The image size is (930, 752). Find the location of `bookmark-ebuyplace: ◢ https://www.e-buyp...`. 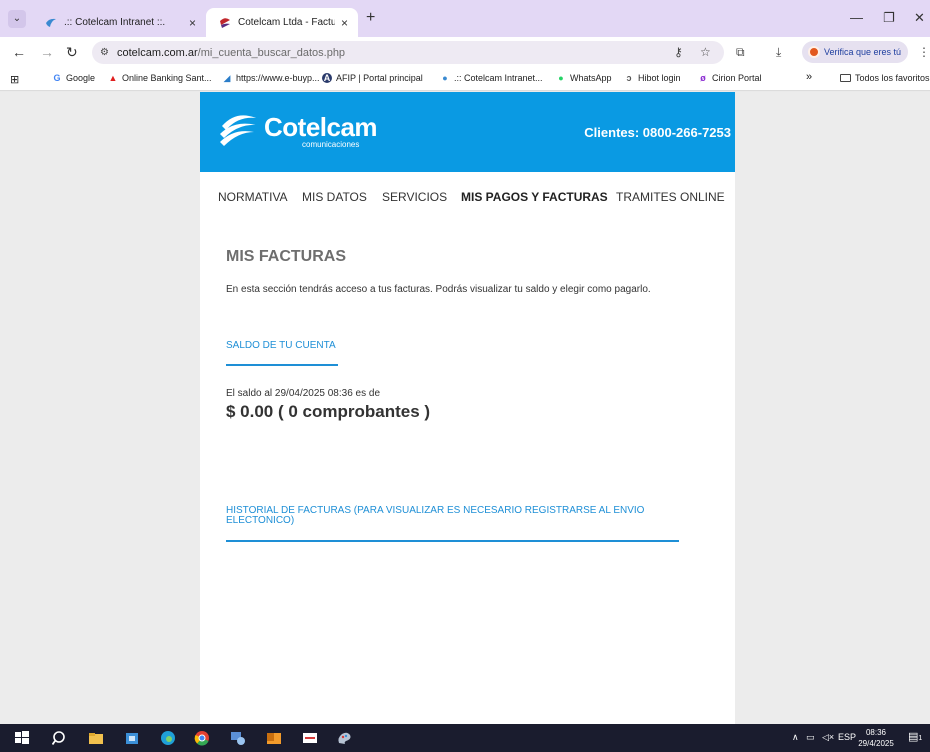

bookmark-ebuyplace: ◢ https://www.e-buyp... is located at coordinates (271, 78).